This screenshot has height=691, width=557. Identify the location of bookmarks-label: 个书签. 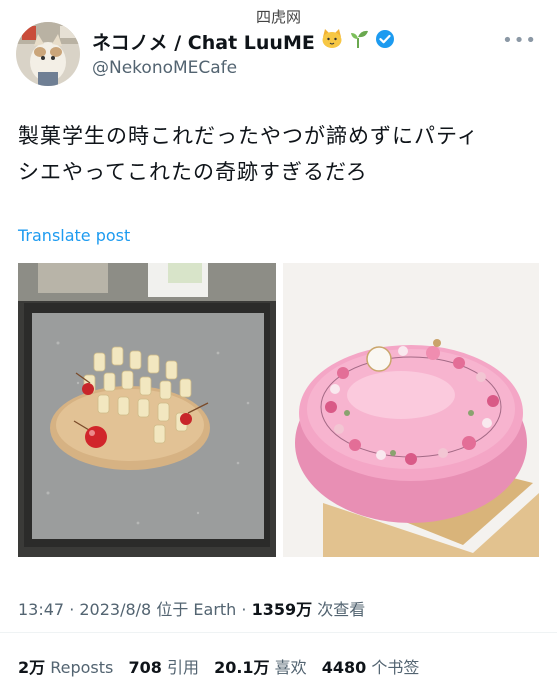
(395, 667).